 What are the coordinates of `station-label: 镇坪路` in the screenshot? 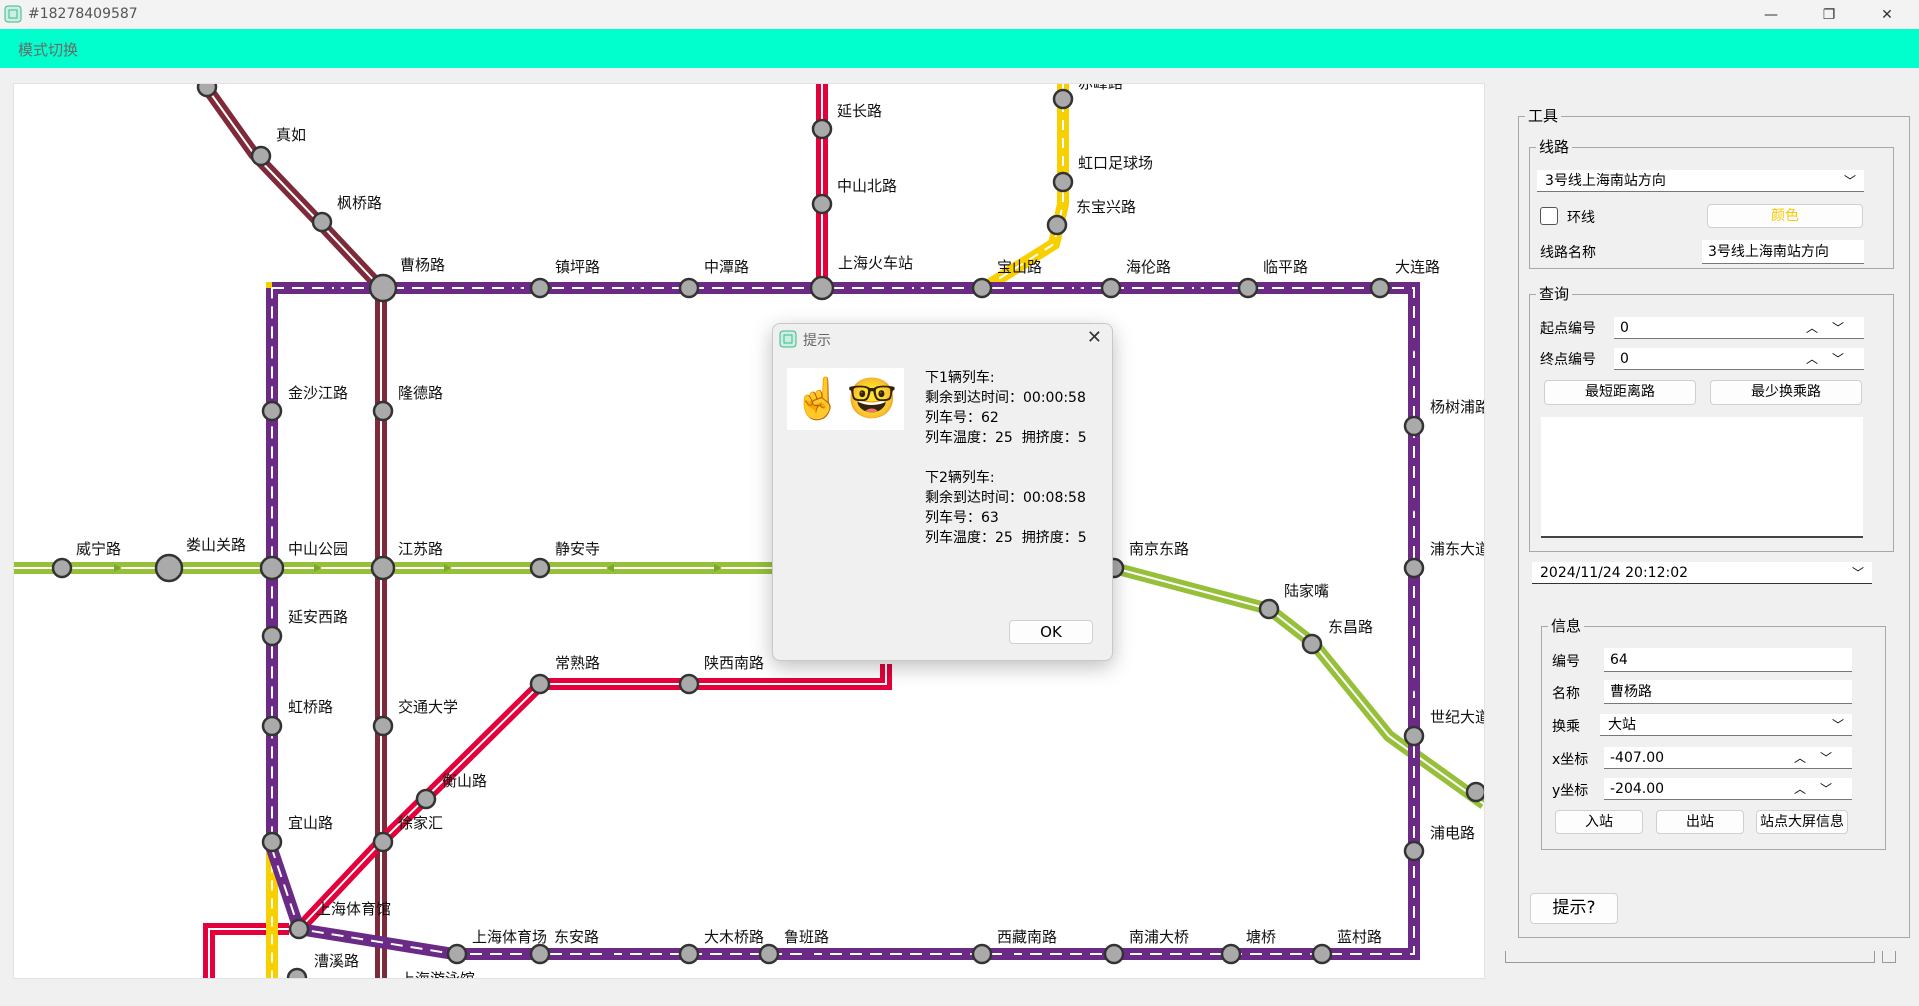 It's located at (577, 267).